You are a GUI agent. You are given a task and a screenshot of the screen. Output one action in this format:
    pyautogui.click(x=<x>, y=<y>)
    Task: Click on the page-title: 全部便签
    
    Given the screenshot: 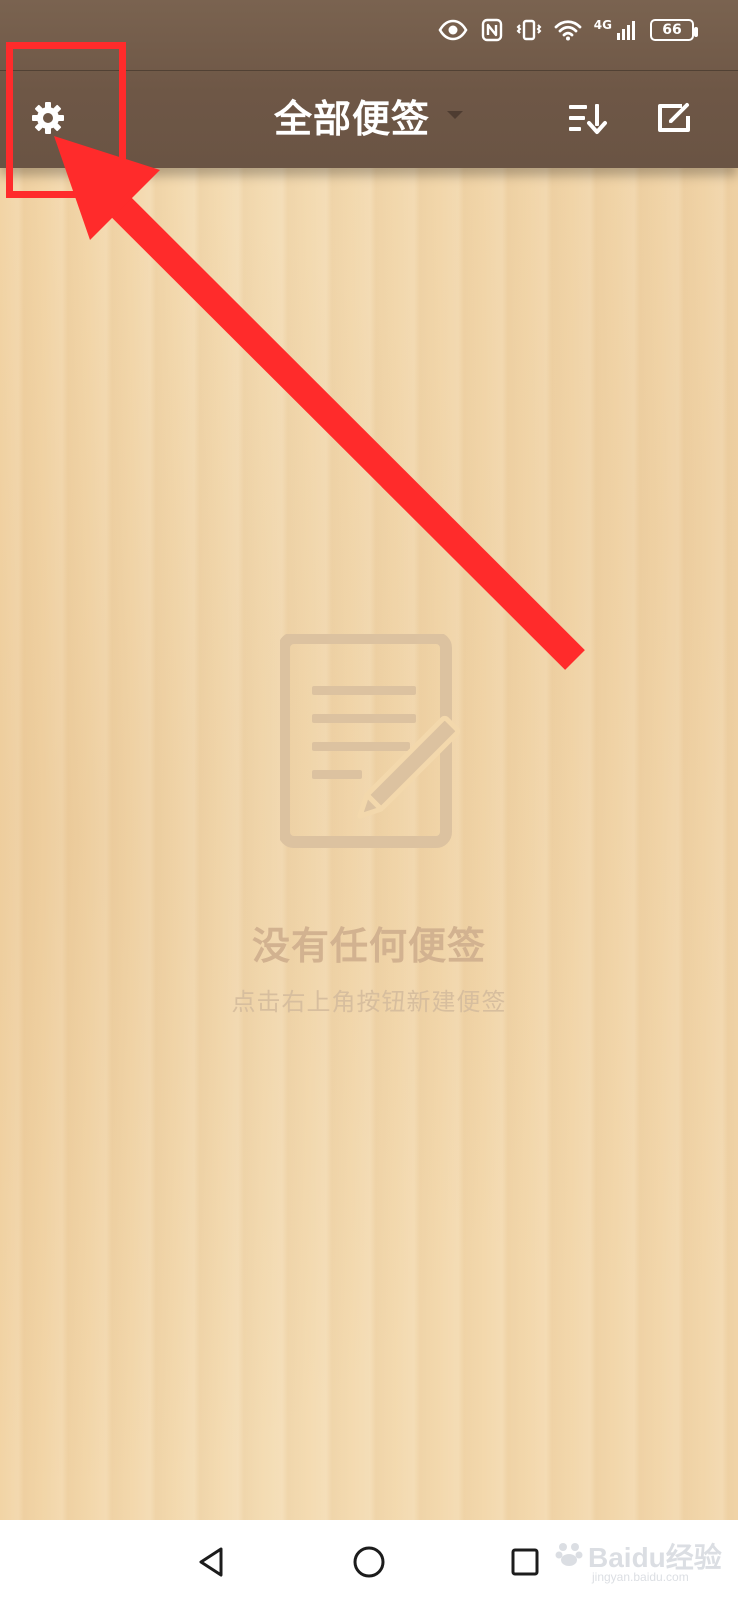 What is the action you would take?
    pyautogui.click(x=351, y=119)
    